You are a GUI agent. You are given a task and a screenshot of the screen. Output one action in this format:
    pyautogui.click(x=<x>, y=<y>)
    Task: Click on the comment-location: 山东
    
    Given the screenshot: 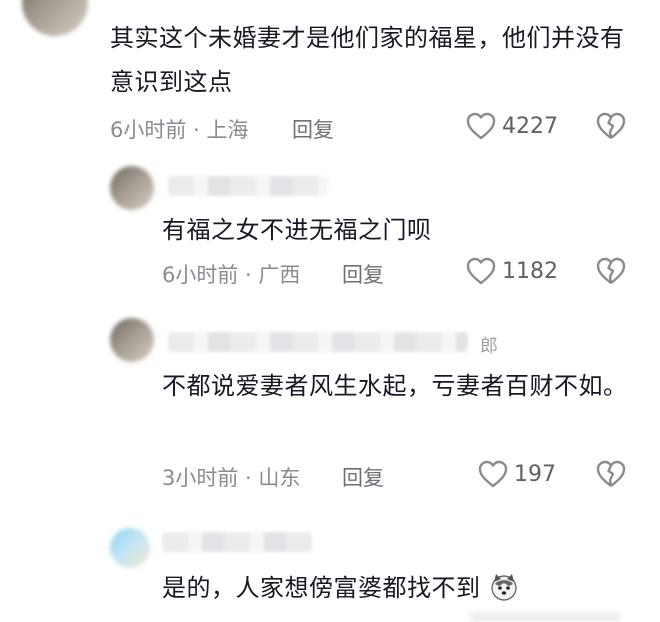 What is the action you would take?
    pyautogui.click(x=279, y=478)
    